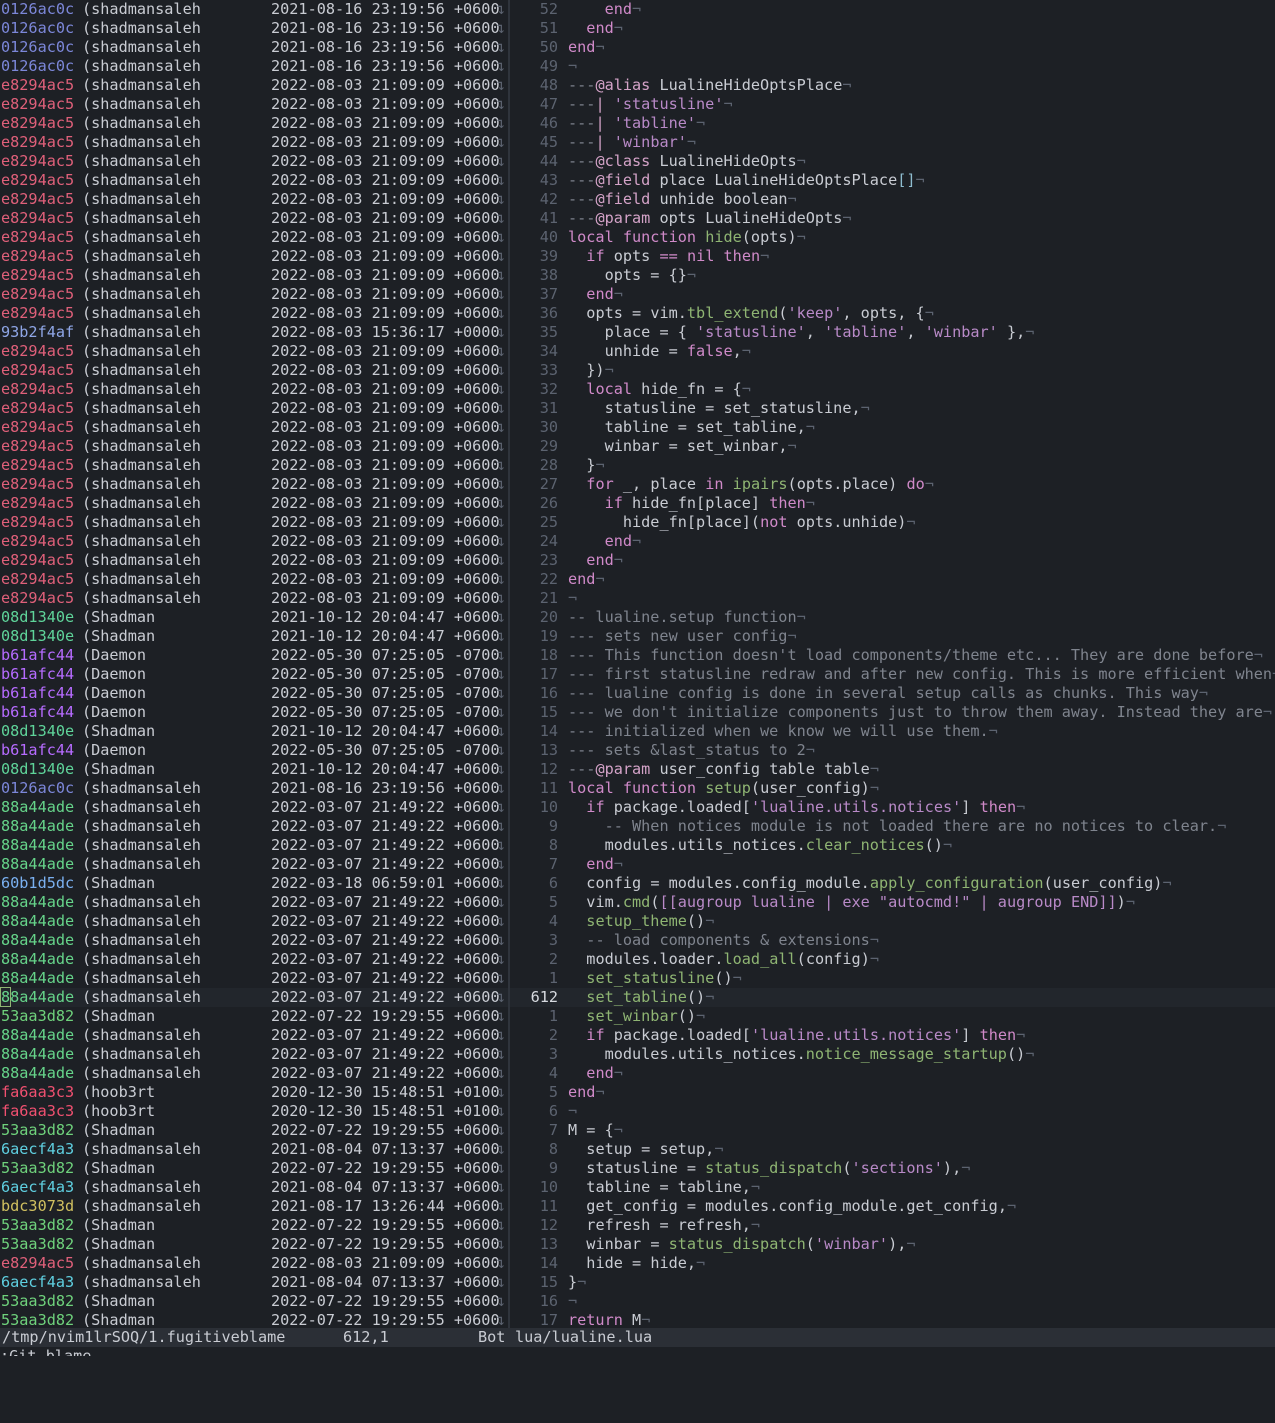 This screenshot has width=1275, height=1423. Describe the element at coordinates (892, 351) in the screenshot. I see `code-line: 34 unhide = false,¬` at that location.